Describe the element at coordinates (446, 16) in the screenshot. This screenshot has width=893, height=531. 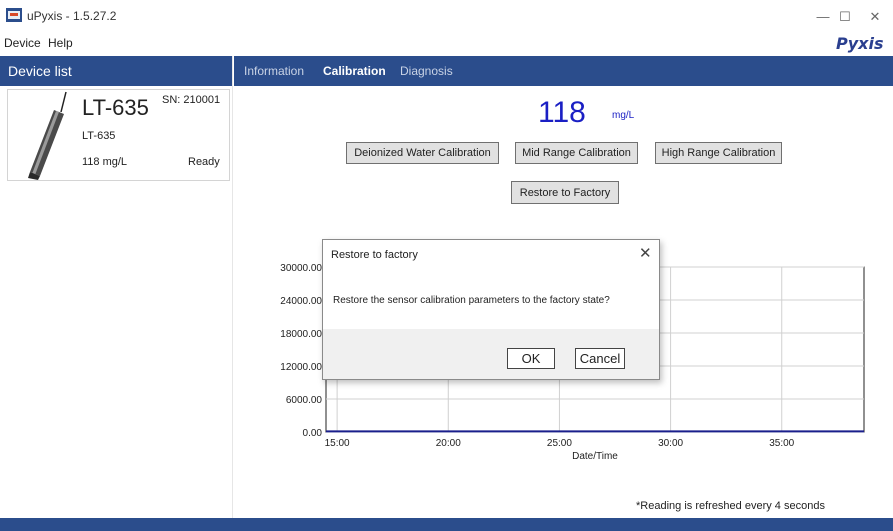
I see `title-bar: uPyxis - 1.5.27.2 — ☐ ✕` at that location.